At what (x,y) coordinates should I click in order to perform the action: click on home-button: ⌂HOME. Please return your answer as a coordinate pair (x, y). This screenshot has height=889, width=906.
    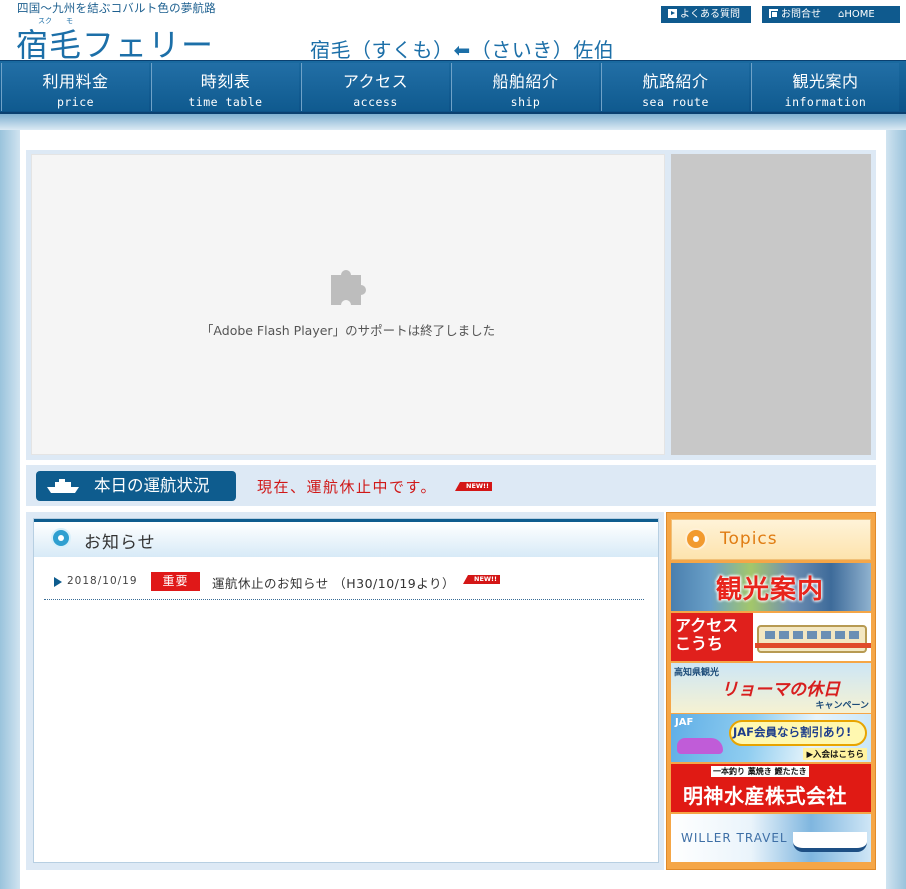
    Looking at the image, I should click on (856, 14).